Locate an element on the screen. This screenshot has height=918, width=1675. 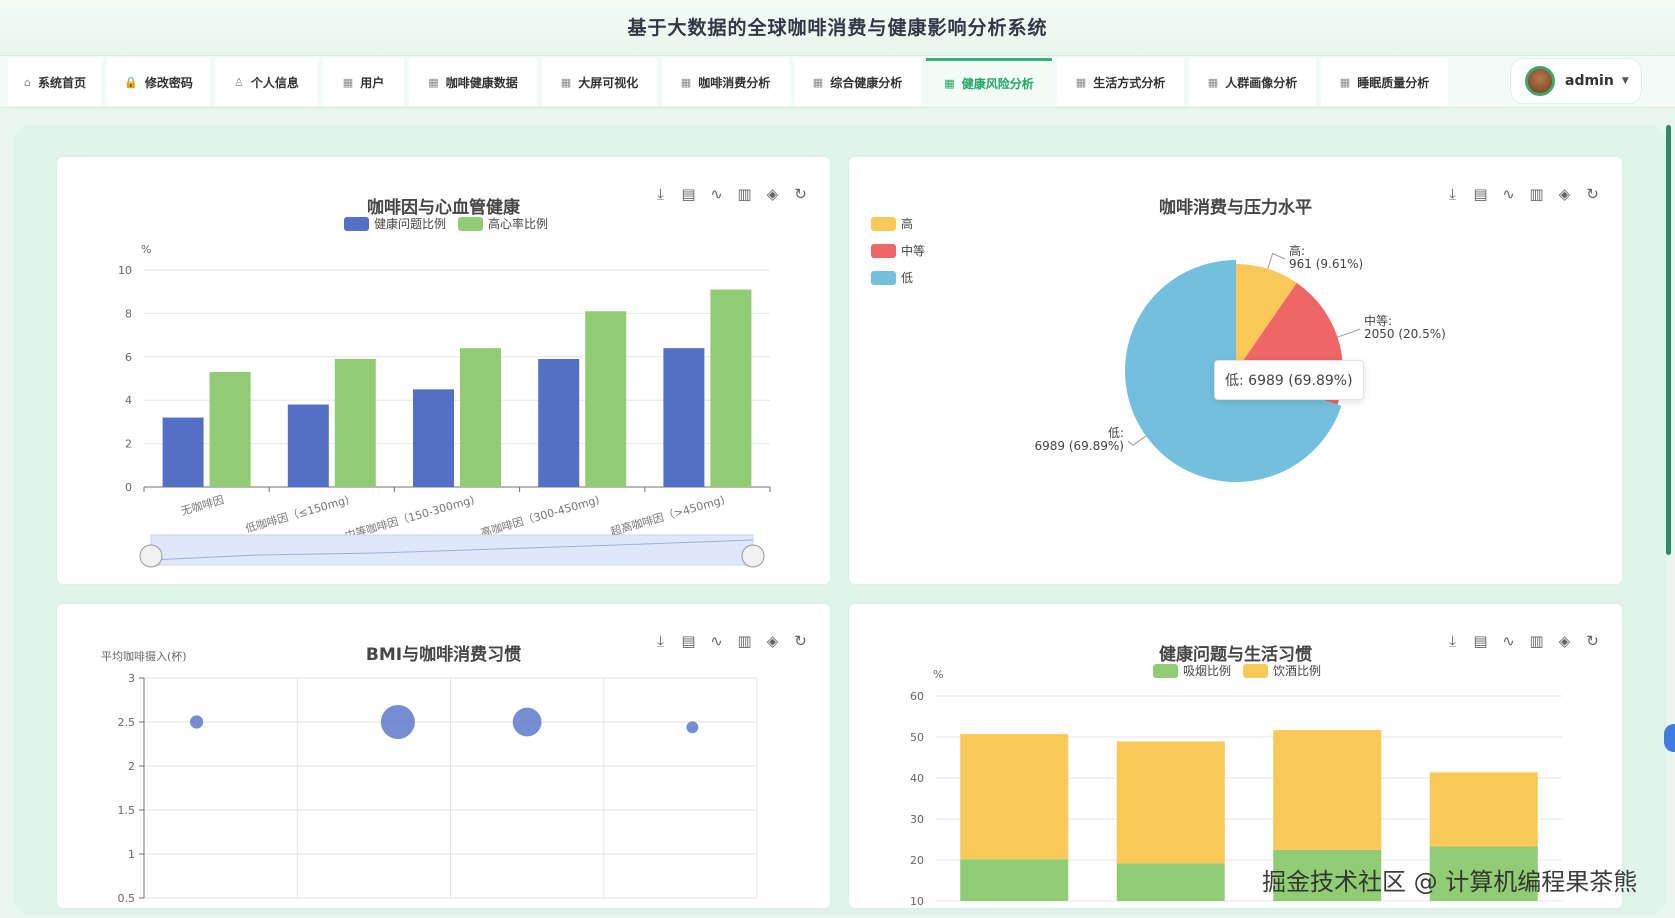
nav-tab-health-risk: ▦ 健康风险分析 is located at coordinates (989, 82).